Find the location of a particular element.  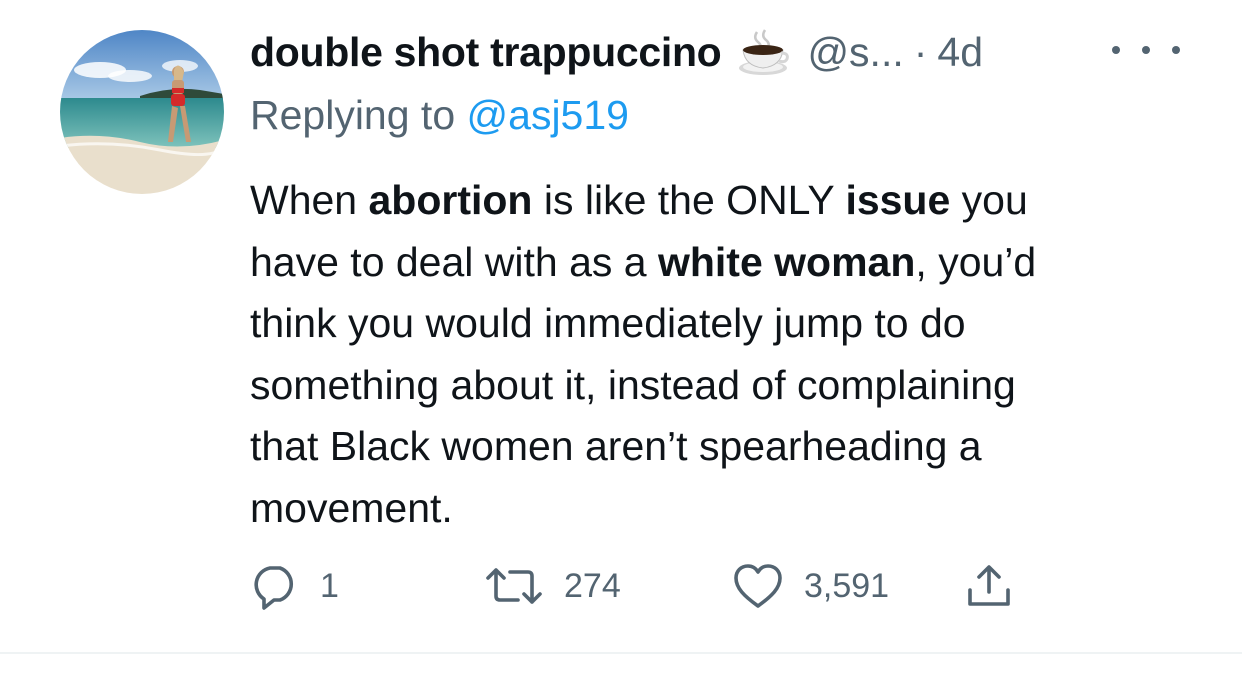

tweet-text-bold-segment: issue is located at coordinates (898, 200).